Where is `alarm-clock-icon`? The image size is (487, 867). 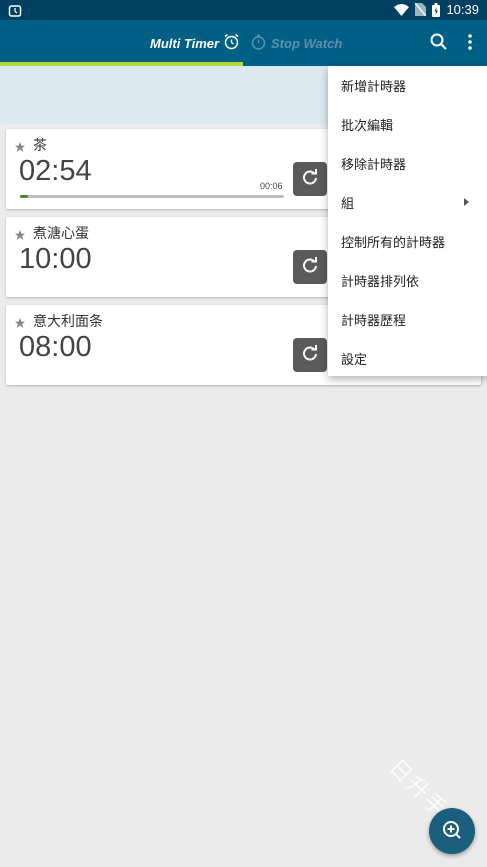
alarm-clock-icon is located at coordinates (231, 43).